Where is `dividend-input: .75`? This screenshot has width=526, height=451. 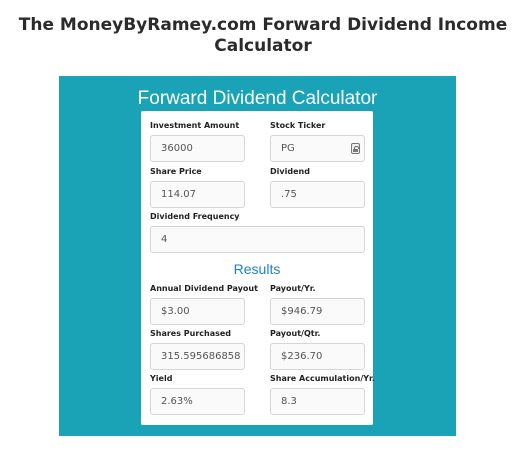 dividend-input: .75 is located at coordinates (317, 194).